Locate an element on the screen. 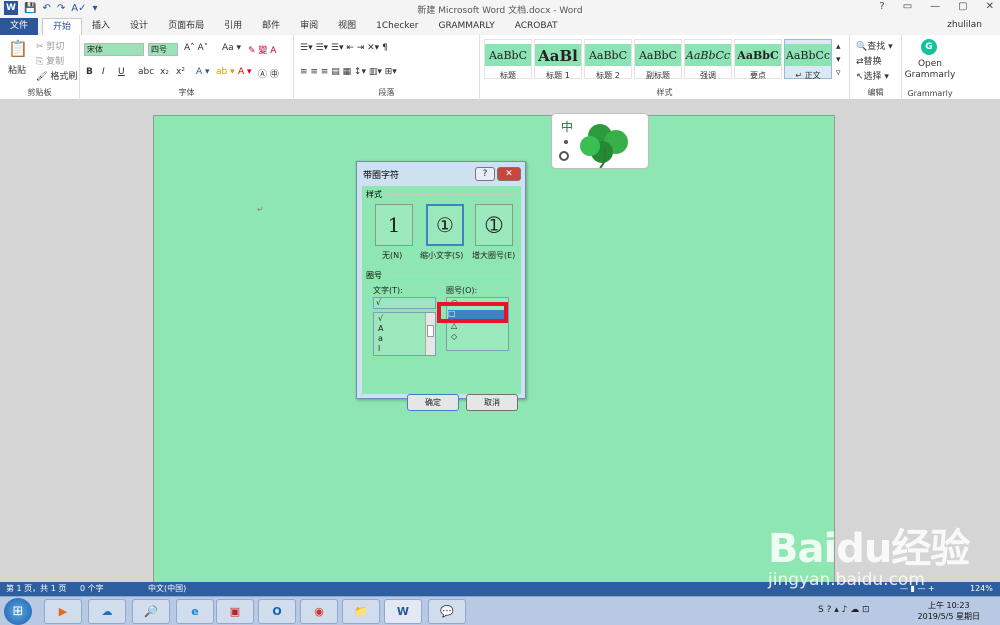  search-icon: 🔍 is located at coordinates (862, 47).